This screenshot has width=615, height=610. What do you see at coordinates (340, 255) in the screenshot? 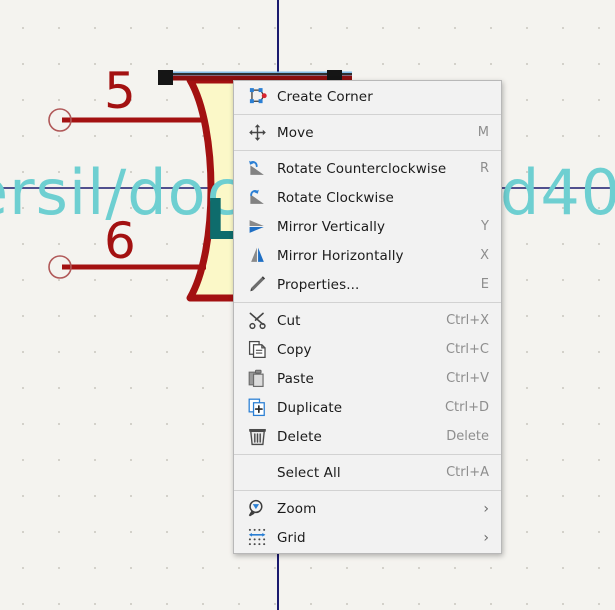
I see `menu-item-label: Mirror Horizontally` at bounding box center [340, 255].